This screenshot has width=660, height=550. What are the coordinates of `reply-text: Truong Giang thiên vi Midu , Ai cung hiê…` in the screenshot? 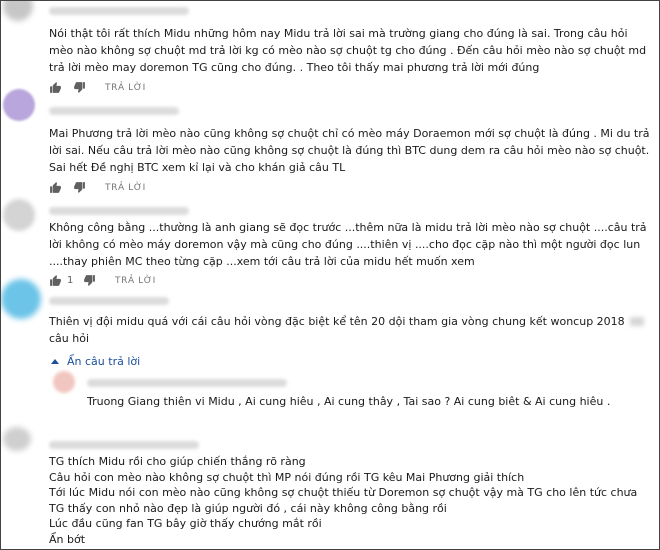 It's located at (349, 401).